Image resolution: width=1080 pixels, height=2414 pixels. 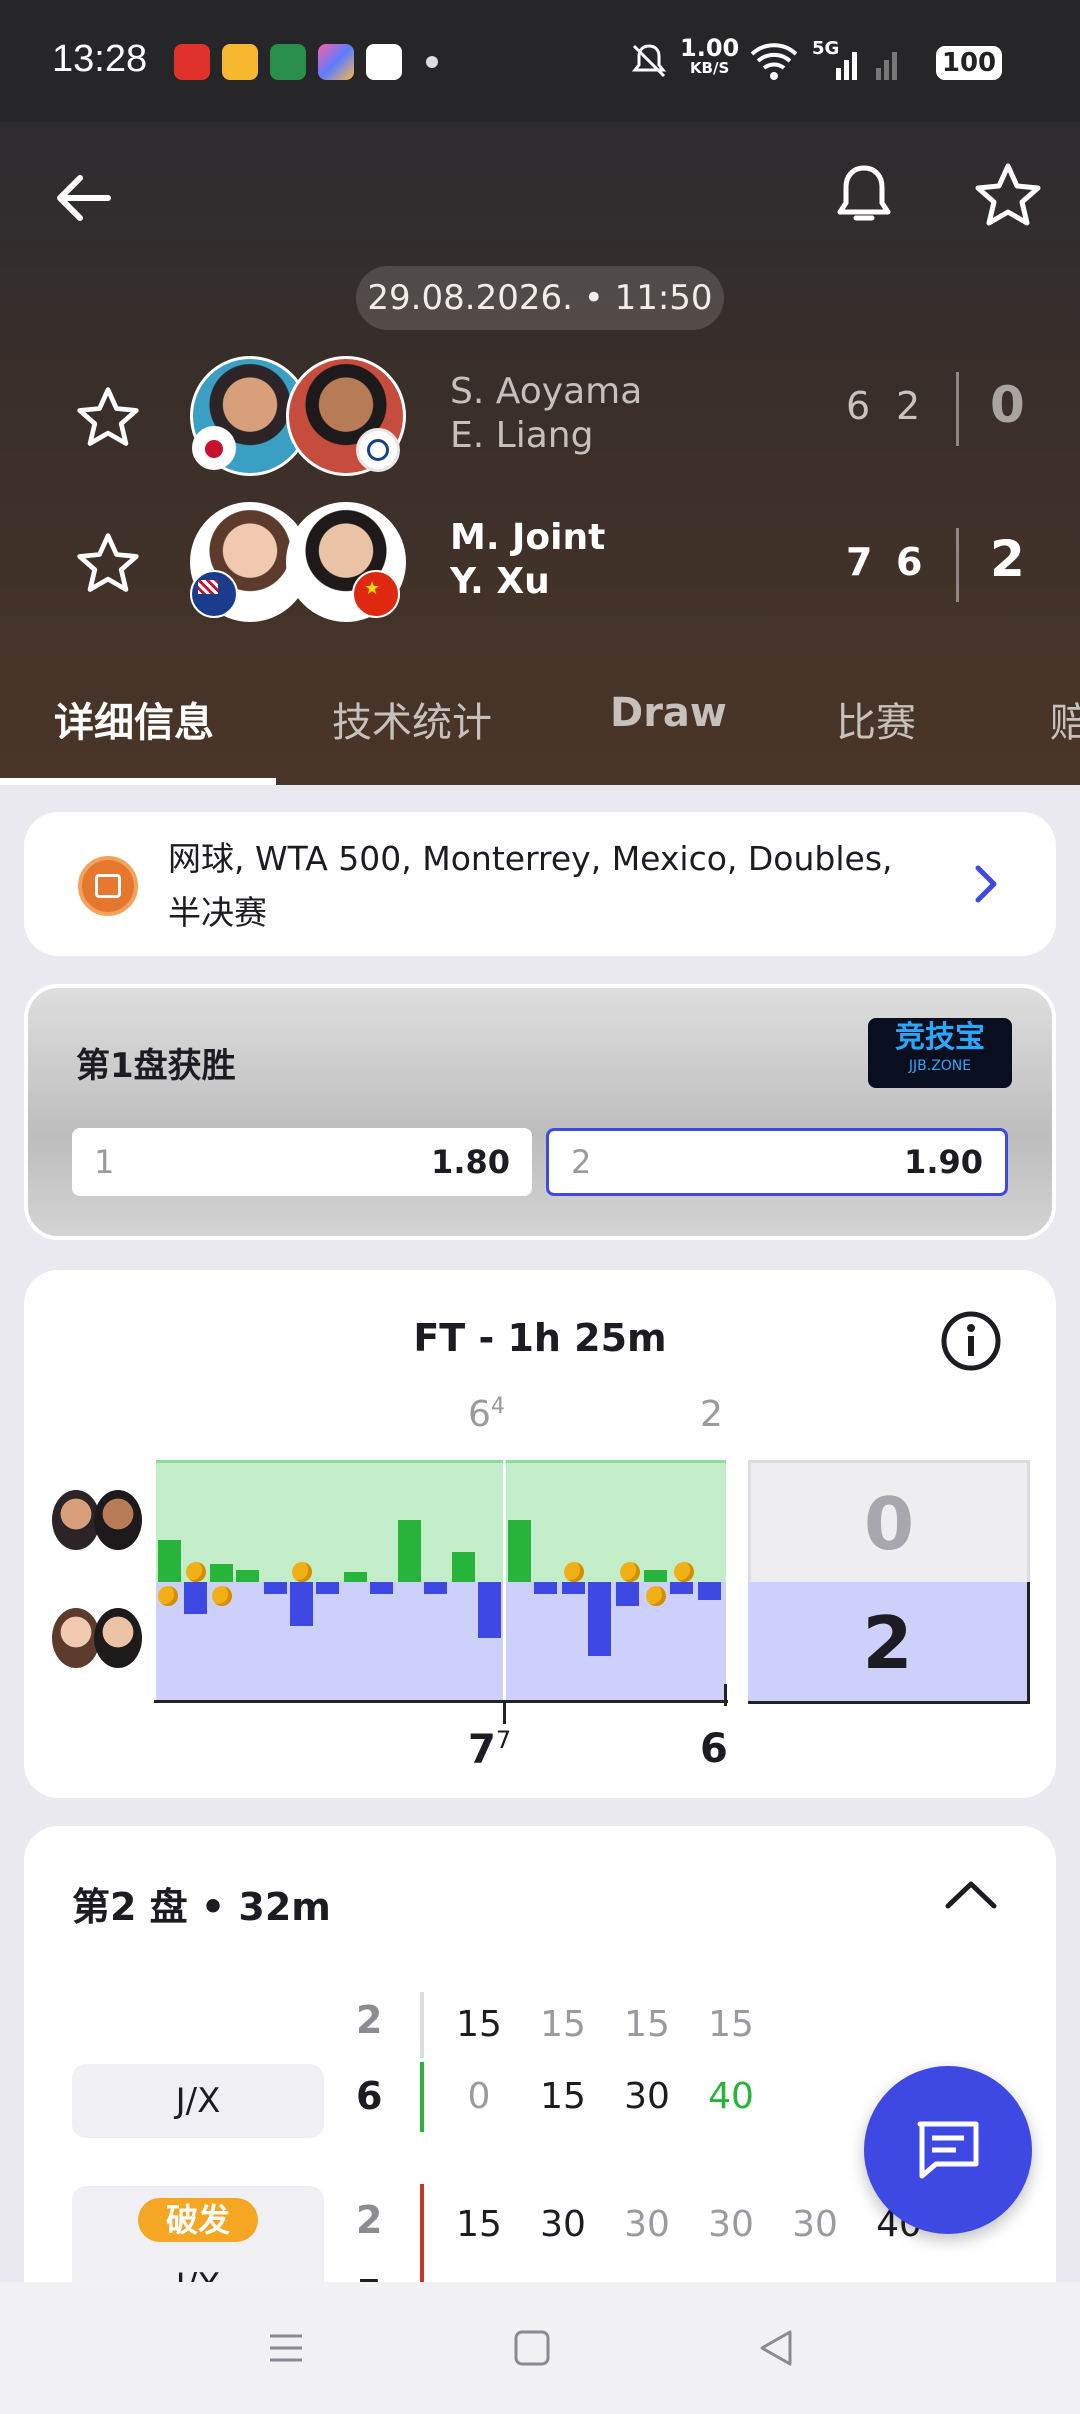 I want to click on team2-player2-name: Y. Xu, so click(x=500, y=581).